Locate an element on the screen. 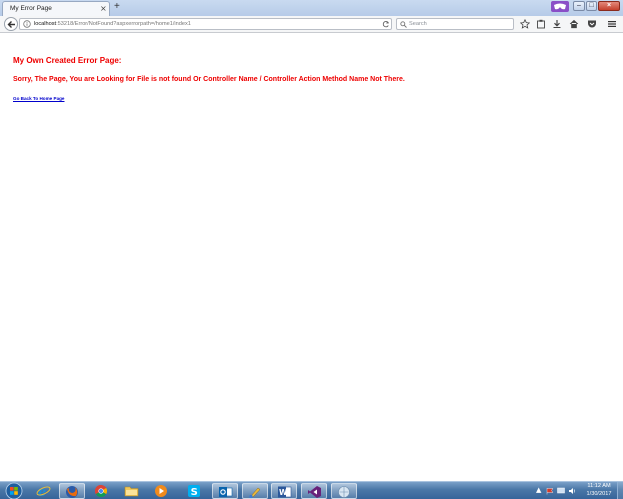 This screenshot has width=623, height=499. back-button is located at coordinates (11, 24).